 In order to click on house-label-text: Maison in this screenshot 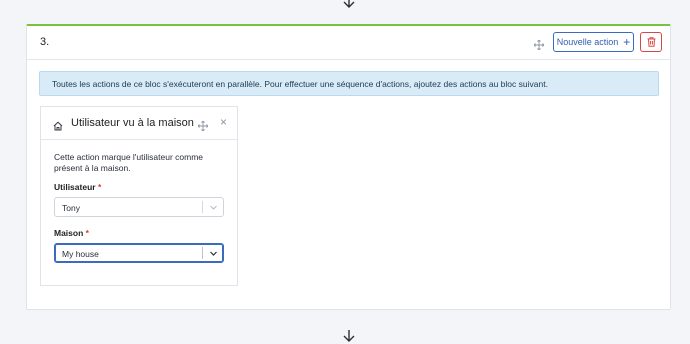, I will do `click(69, 233)`.